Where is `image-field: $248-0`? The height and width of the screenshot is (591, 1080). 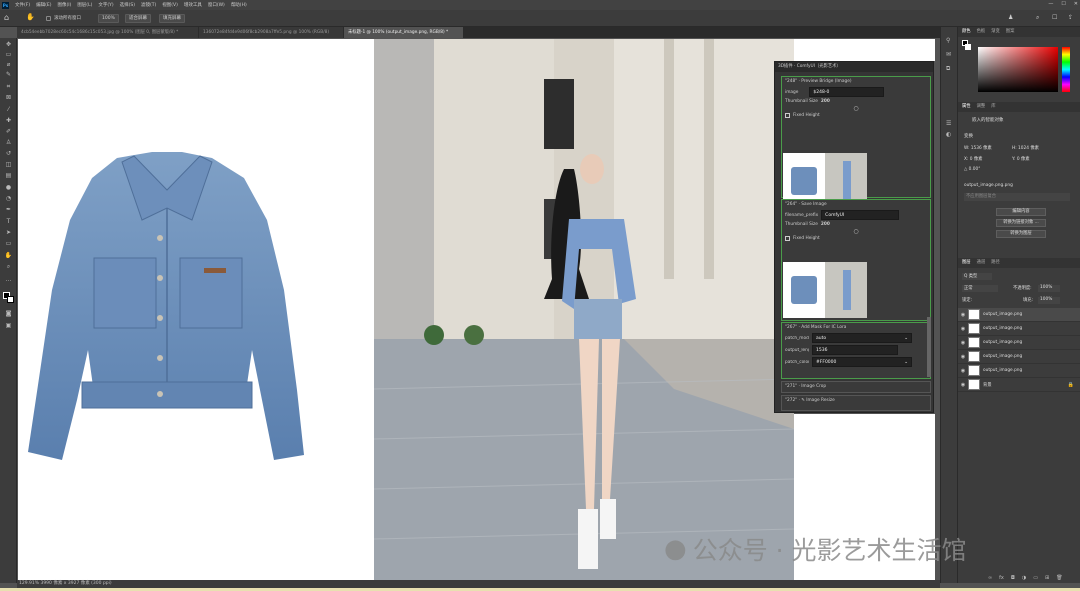
image-field: $248-0 is located at coordinates (847, 92).